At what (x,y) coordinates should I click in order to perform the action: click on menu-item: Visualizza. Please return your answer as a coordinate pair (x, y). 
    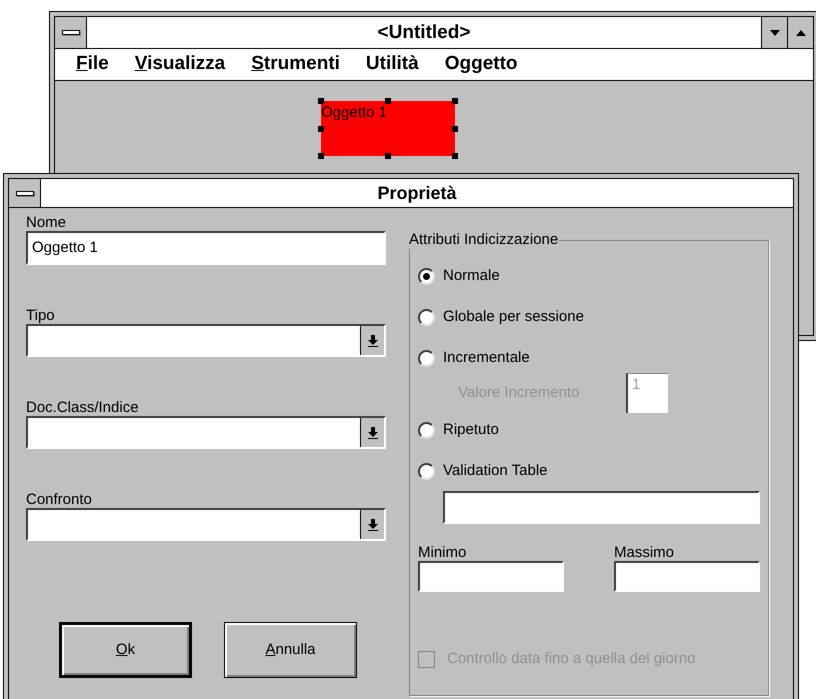
    Looking at the image, I should click on (180, 64).